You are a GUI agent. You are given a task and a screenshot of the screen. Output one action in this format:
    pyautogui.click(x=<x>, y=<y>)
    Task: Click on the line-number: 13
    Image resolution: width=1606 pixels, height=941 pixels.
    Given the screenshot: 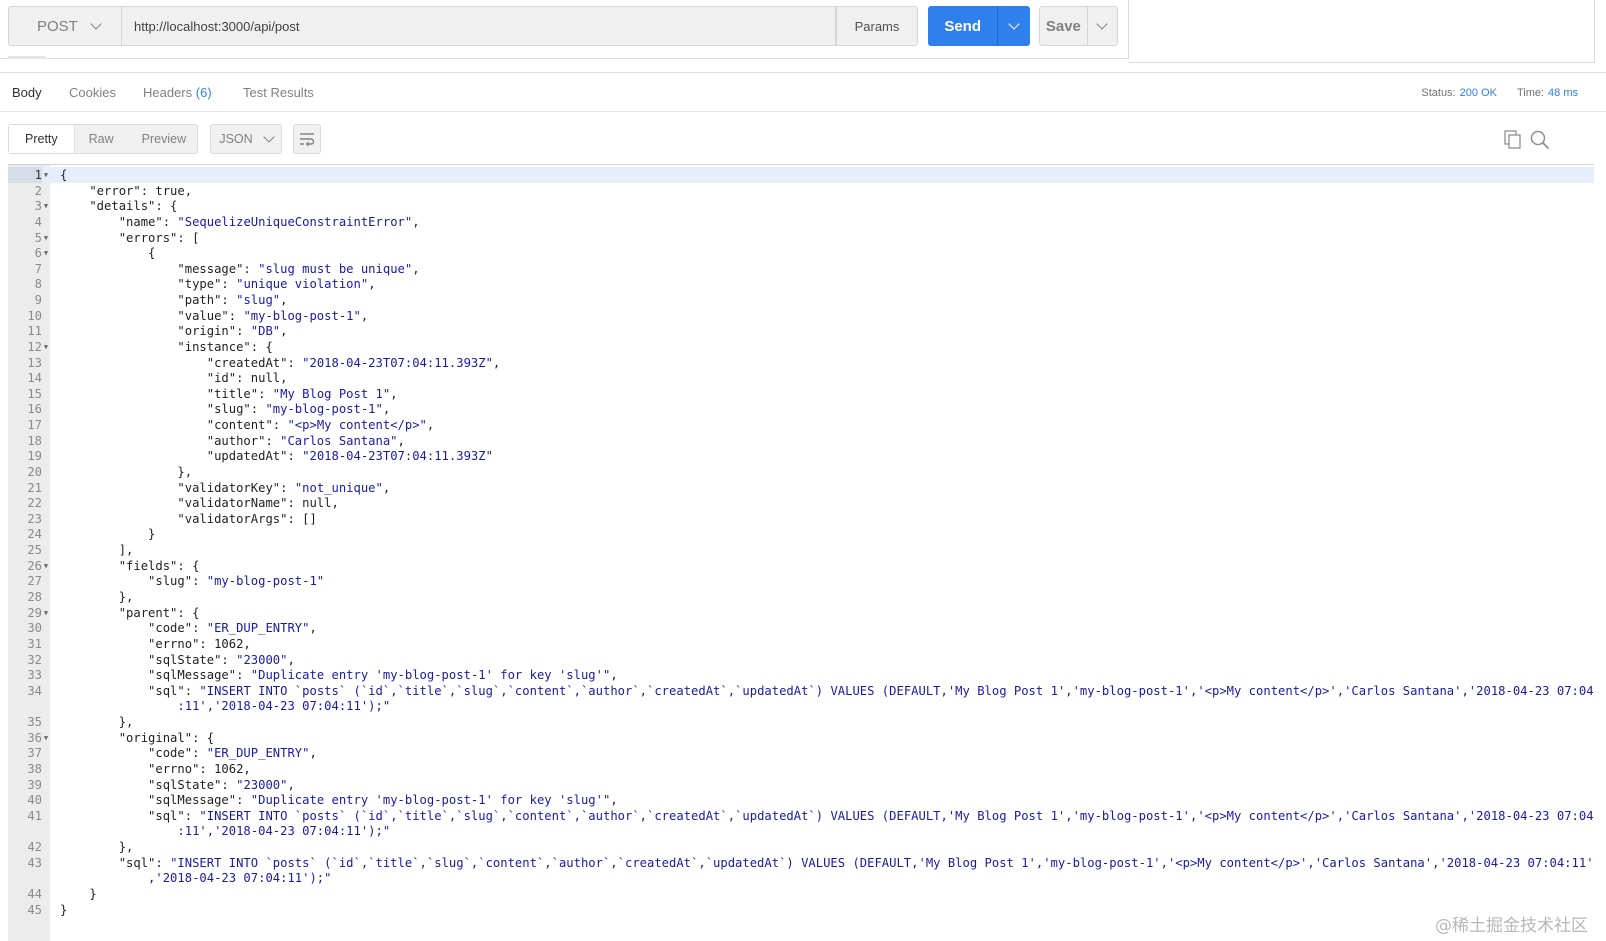 What is the action you would take?
    pyautogui.click(x=34, y=362)
    